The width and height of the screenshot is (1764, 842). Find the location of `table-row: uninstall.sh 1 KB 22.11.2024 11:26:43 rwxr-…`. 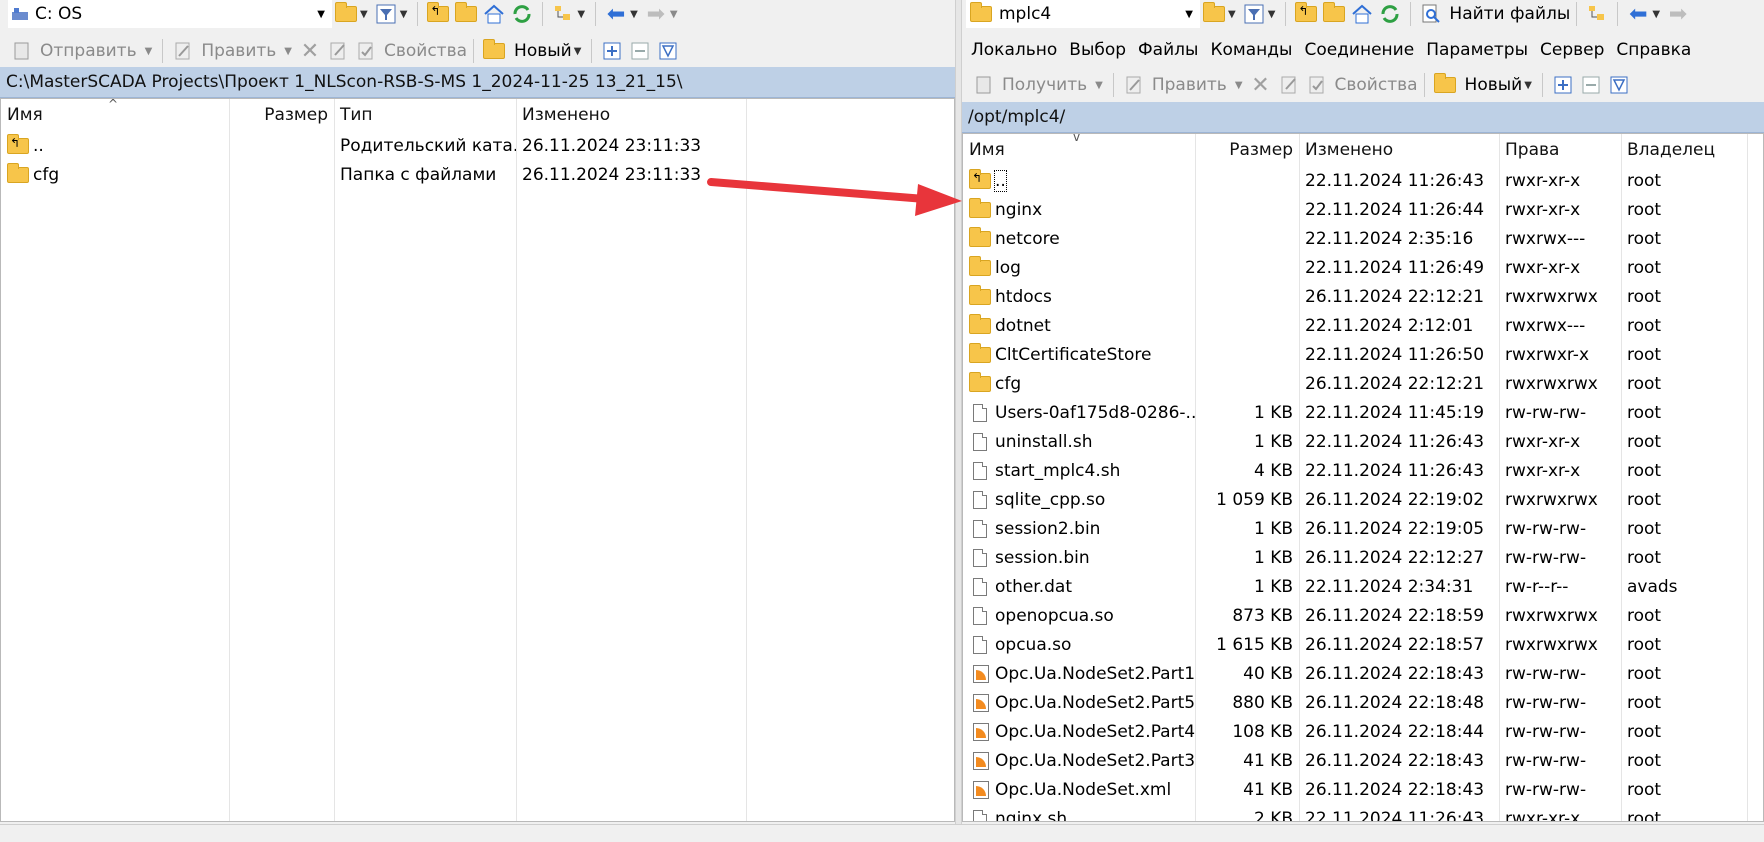

table-row: uninstall.sh 1 KB 22.11.2024 11:26:43 rwxr-… is located at coordinates (1363, 441).